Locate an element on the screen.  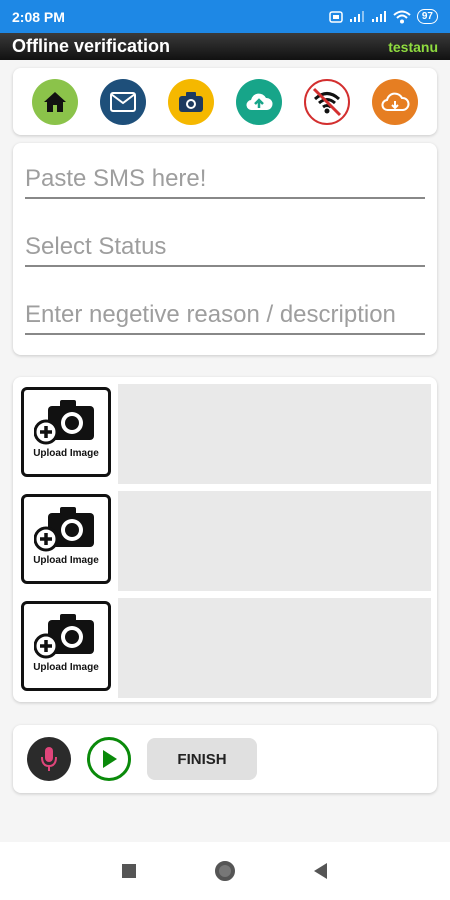
sms-field-wrapper is located at coordinates (225, 182).